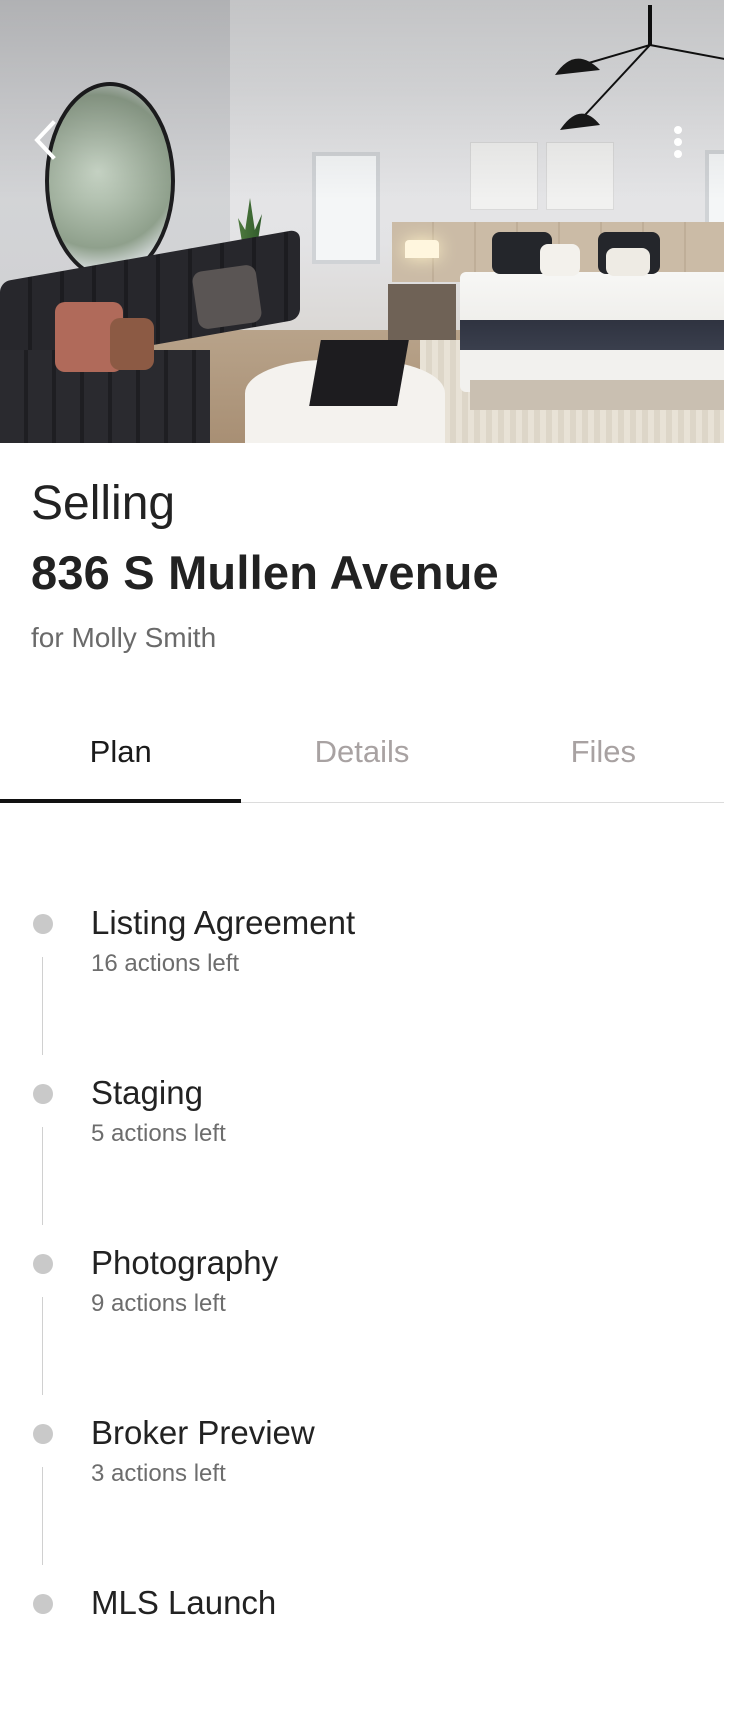 This screenshot has width=739, height=1720. Describe the element at coordinates (158, 1473) in the screenshot. I see `step-actions-left: 3 actions left` at that location.